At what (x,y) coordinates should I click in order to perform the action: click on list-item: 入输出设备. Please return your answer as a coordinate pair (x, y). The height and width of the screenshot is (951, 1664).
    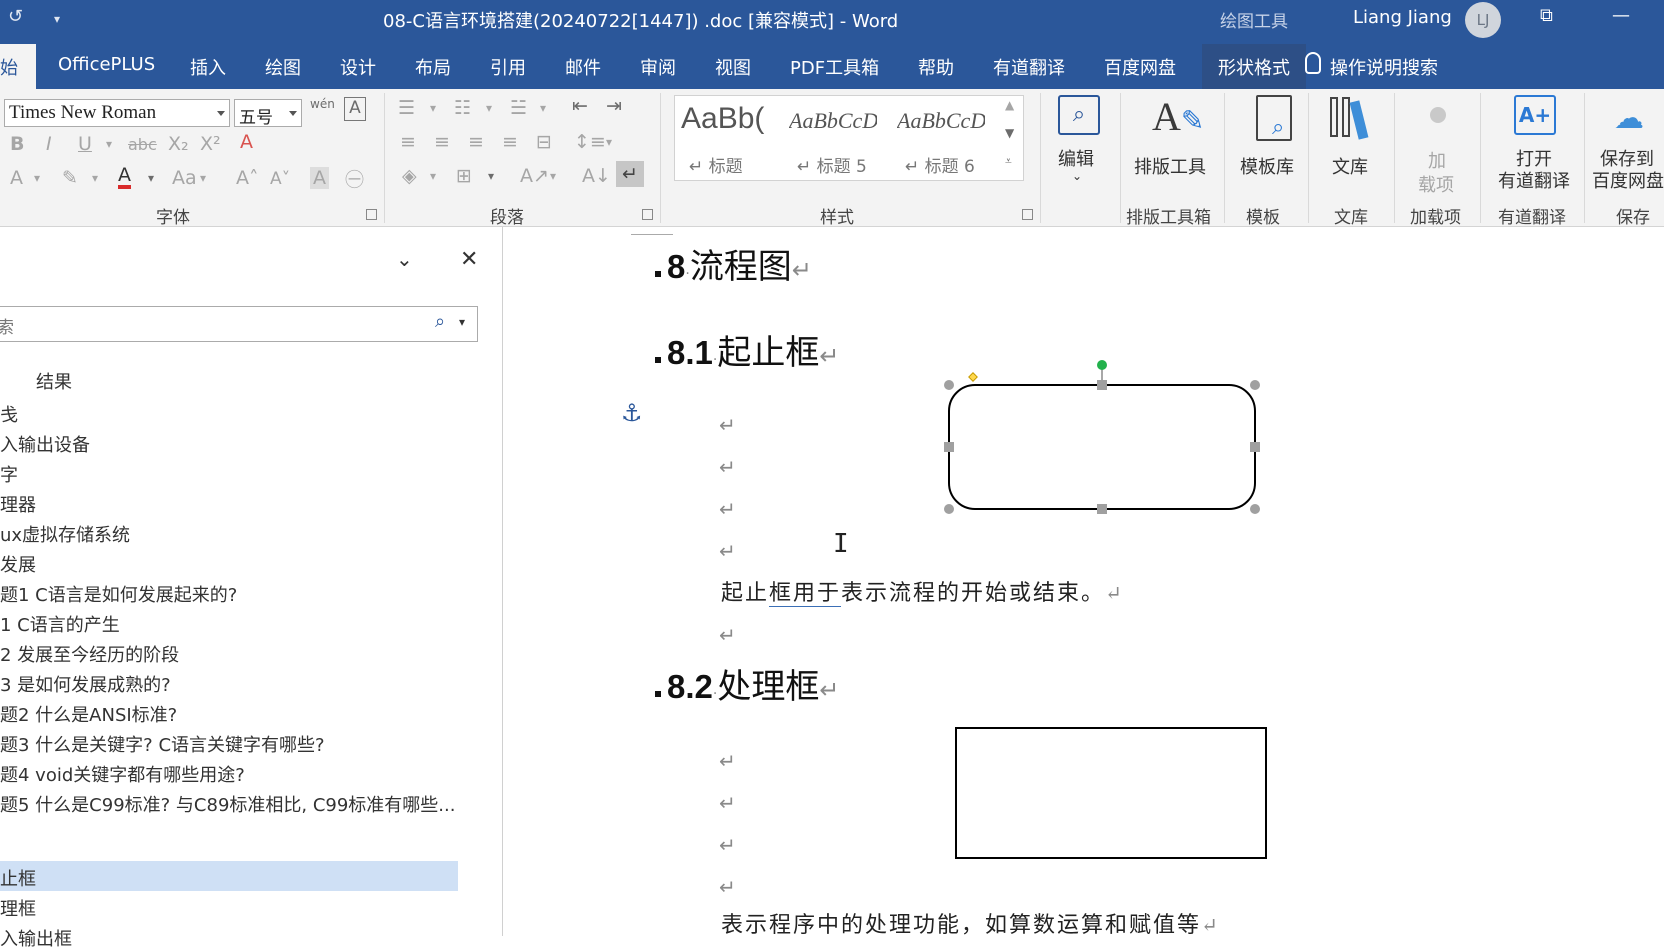
    Looking at the image, I should click on (45, 444).